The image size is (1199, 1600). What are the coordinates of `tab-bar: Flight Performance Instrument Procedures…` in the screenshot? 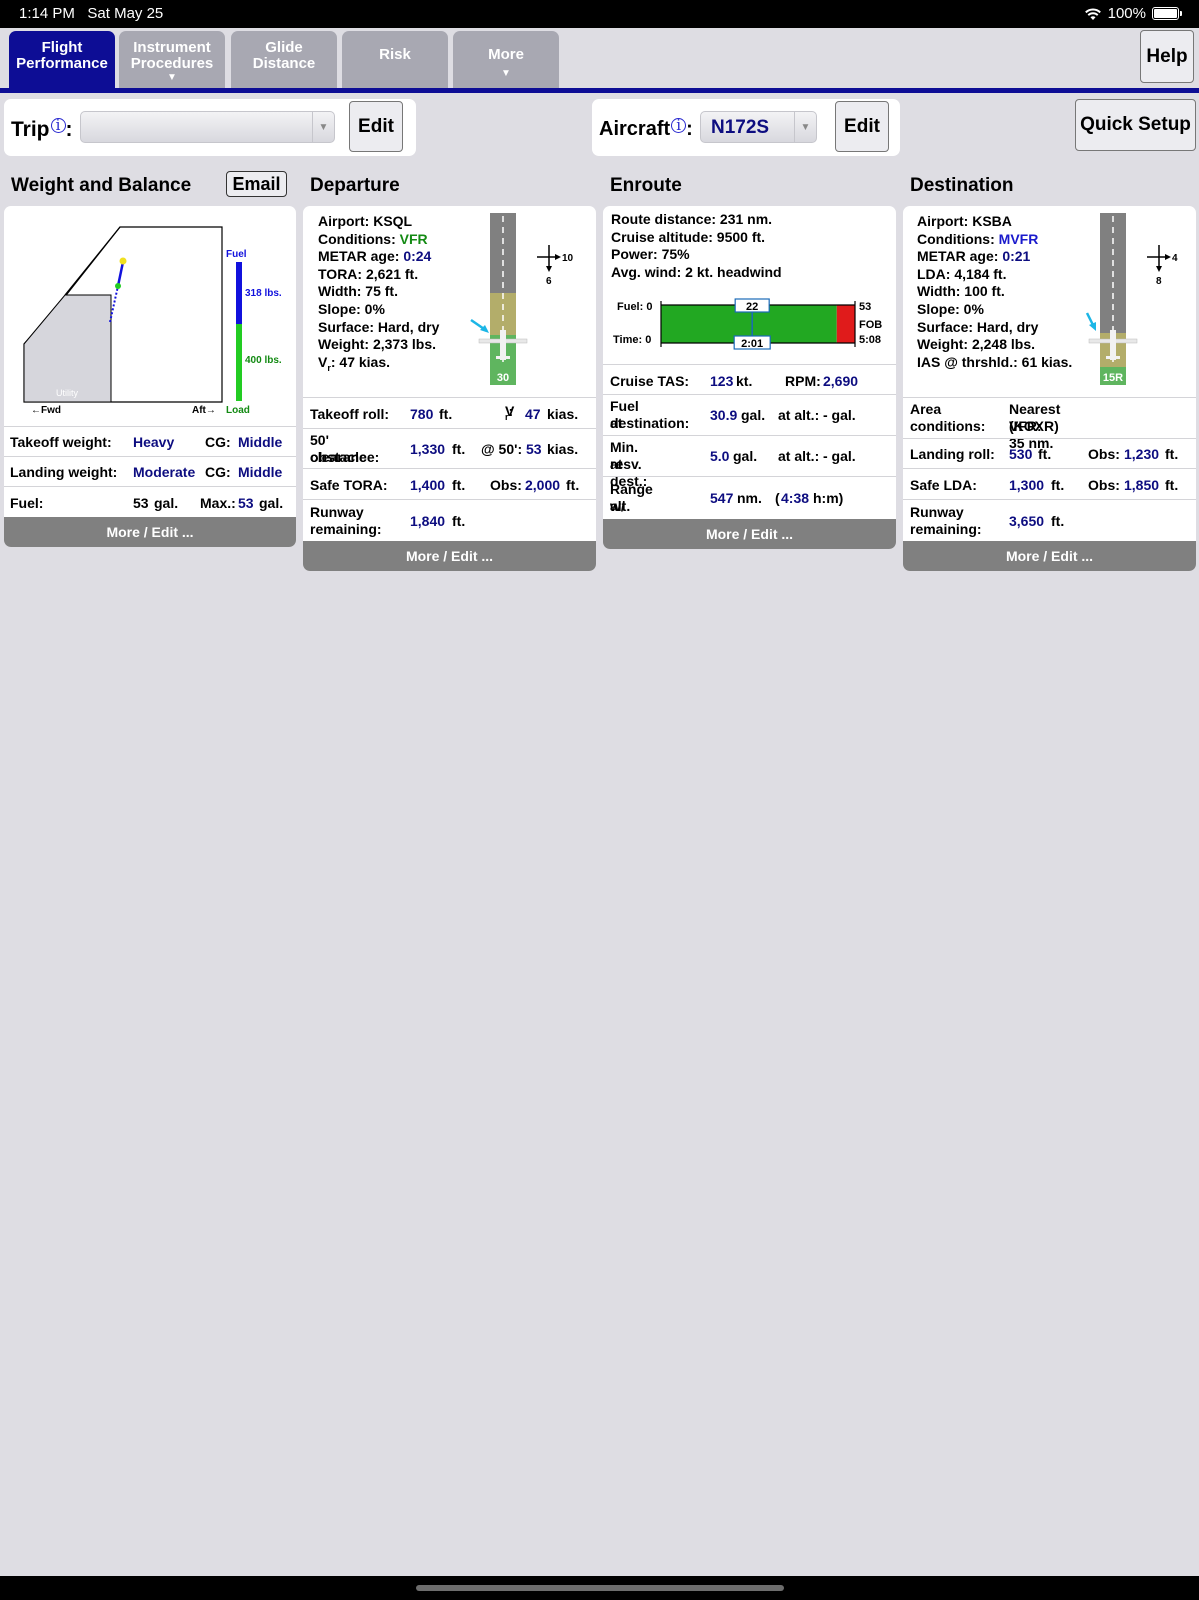 It's located at (599, 61).